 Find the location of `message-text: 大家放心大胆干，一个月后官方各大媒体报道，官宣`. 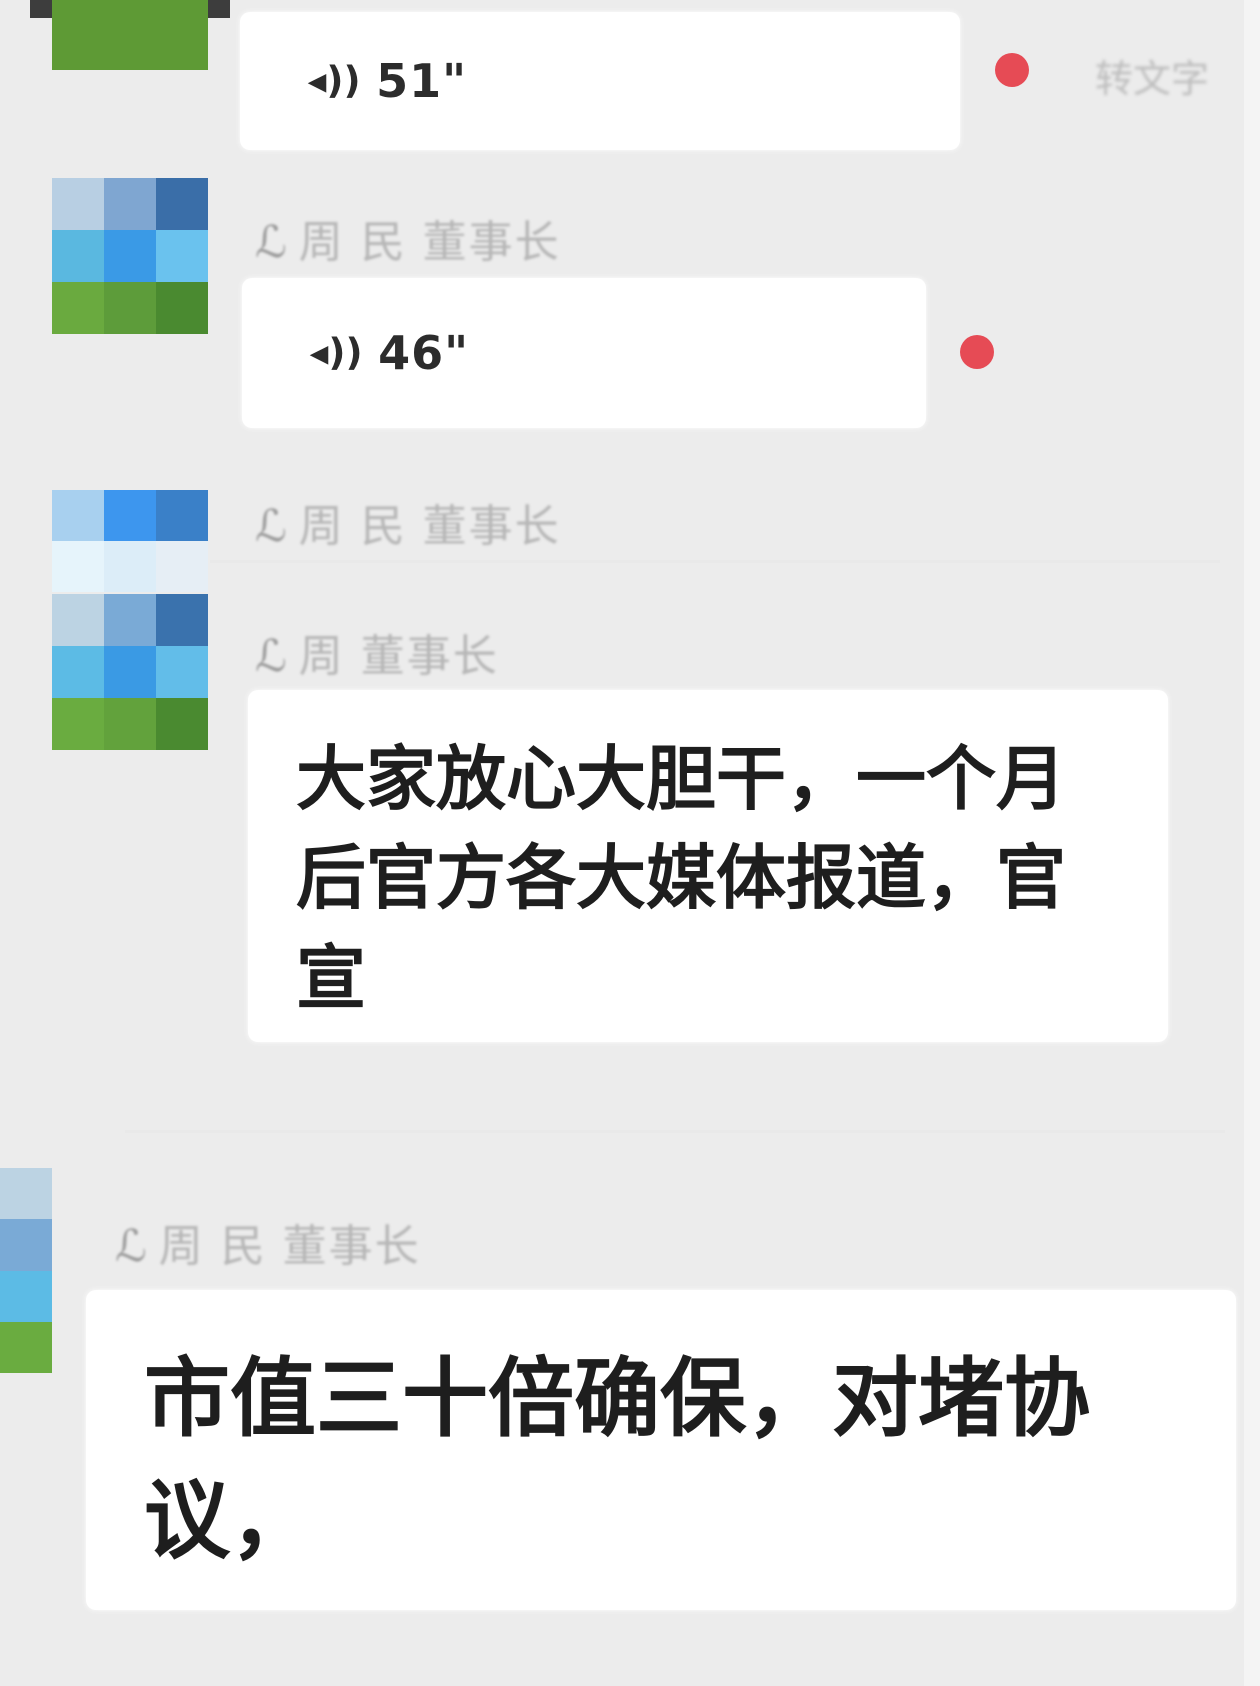

message-text: 大家放心大胆干，一个月后官方各大媒体报道，官宣 is located at coordinates (681, 878).